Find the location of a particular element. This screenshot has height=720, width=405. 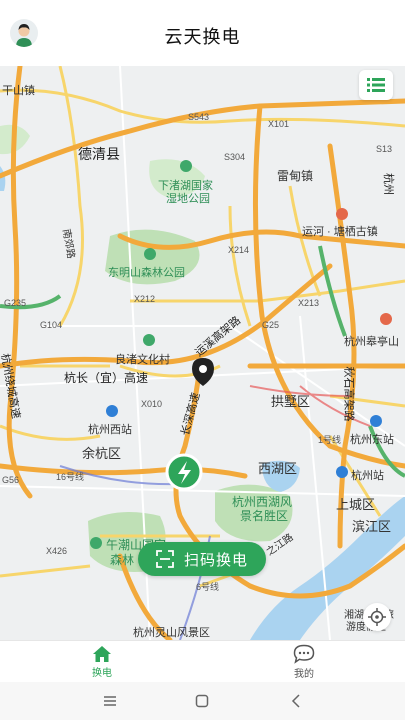

home-icon is located at coordinates (102, 654).